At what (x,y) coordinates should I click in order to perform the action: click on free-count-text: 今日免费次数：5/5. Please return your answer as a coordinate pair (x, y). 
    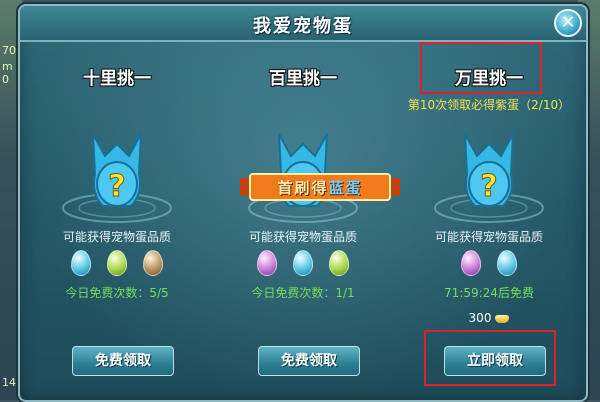
    Looking at the image, I should click on (117, 293).